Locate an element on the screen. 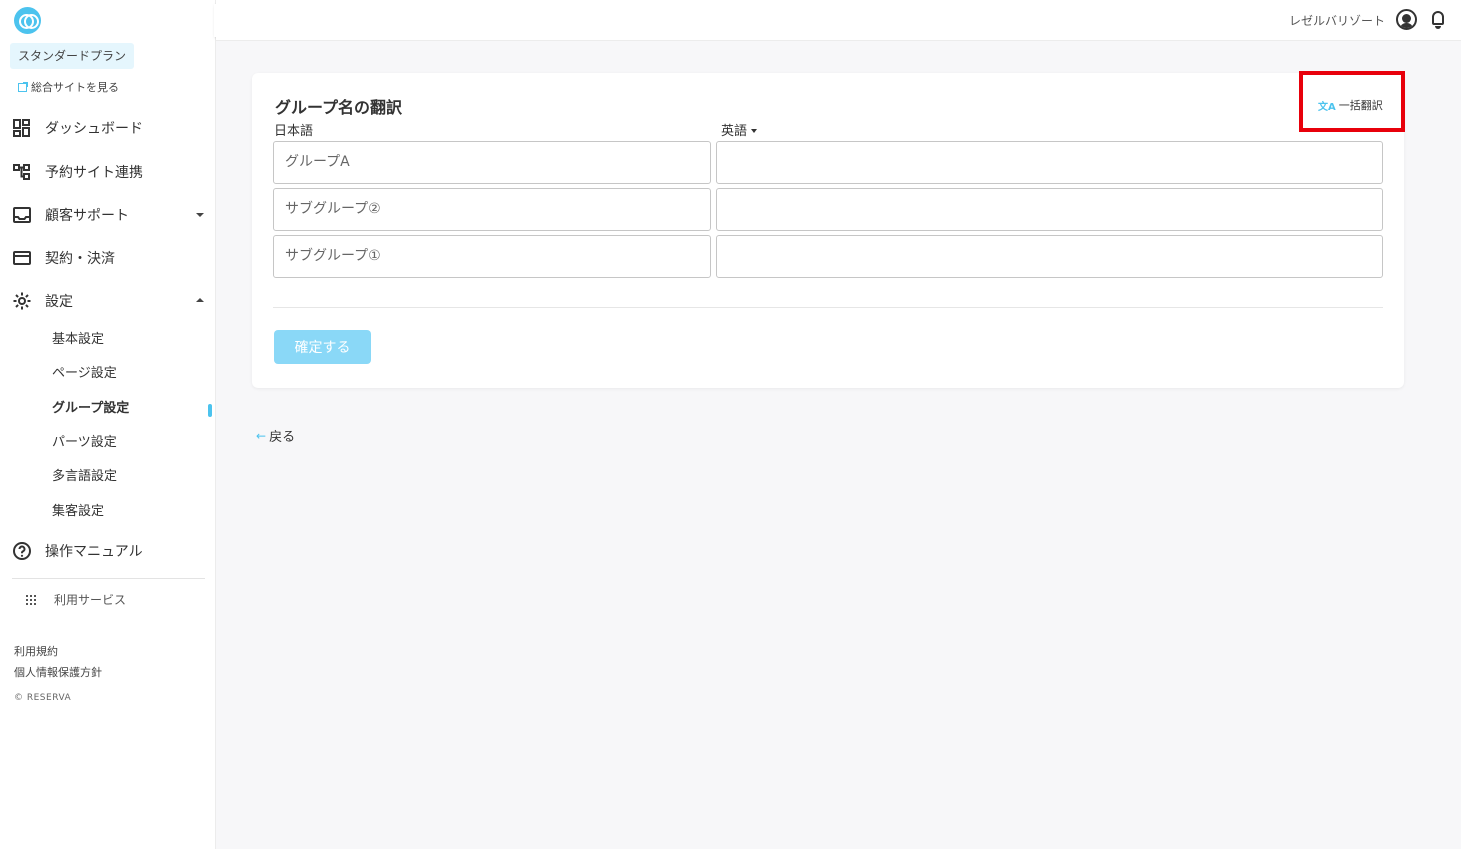 The width and height of the screenshot is (1461, 849). reserva-logo is located at coordinates (27, 20).